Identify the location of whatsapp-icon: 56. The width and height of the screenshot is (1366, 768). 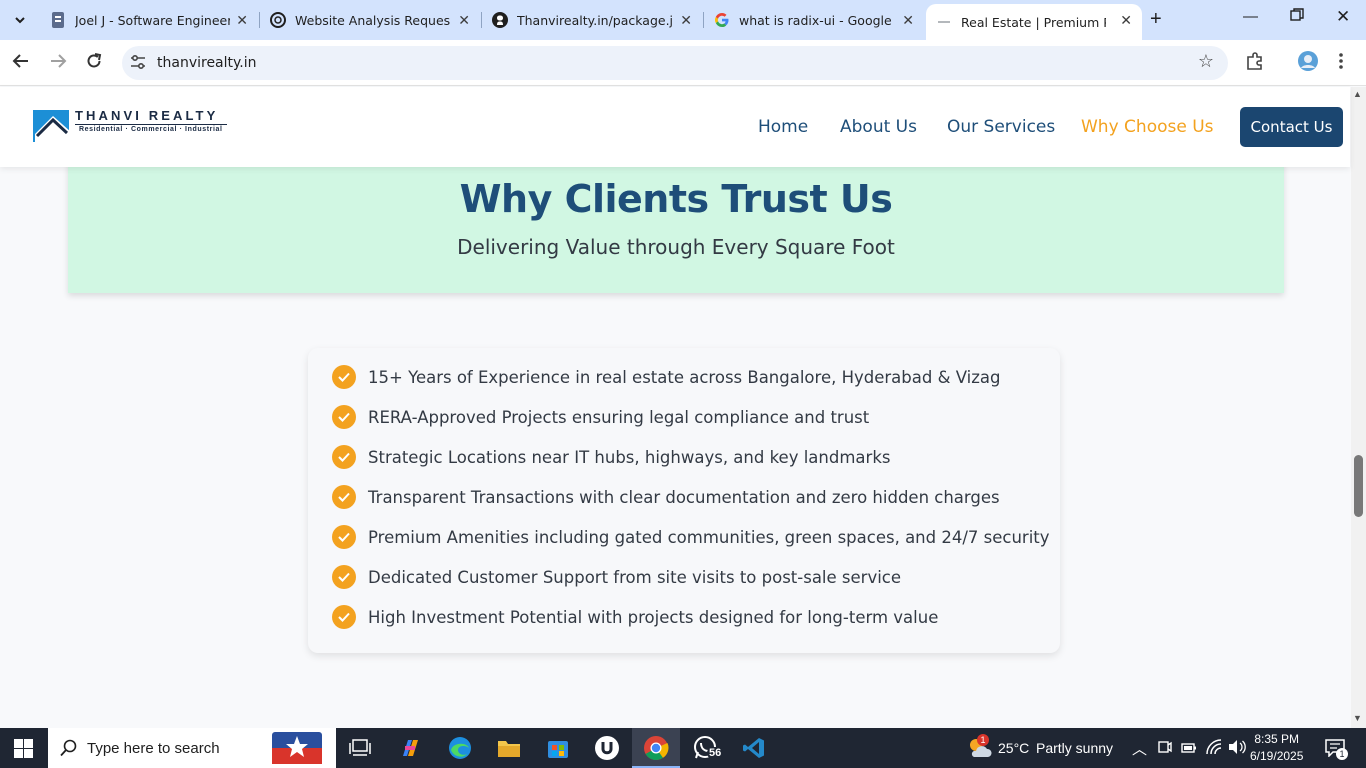
(707, 748).